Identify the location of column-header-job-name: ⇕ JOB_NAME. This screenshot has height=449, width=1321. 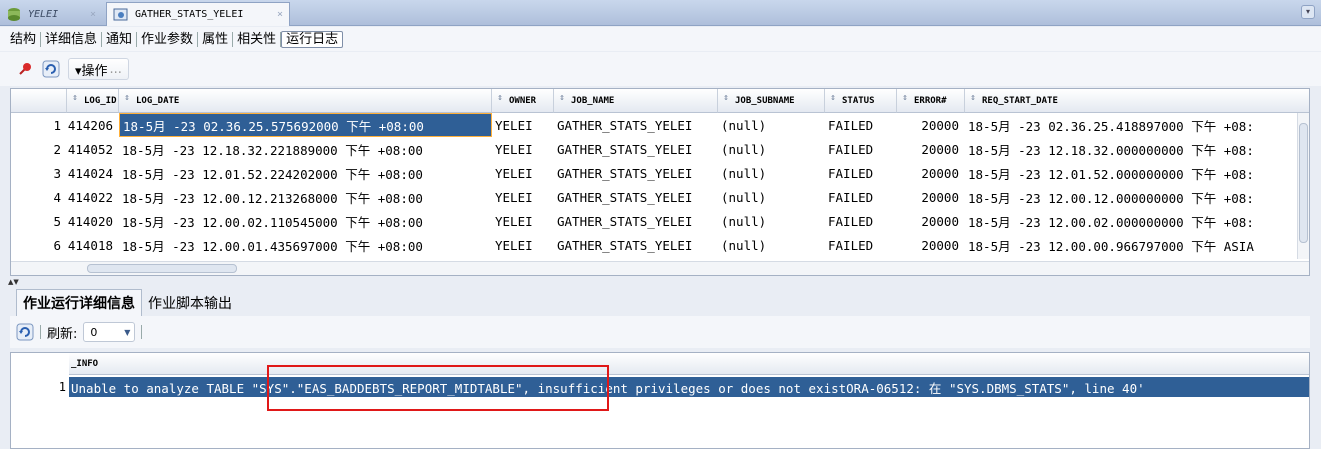
(636, 101).